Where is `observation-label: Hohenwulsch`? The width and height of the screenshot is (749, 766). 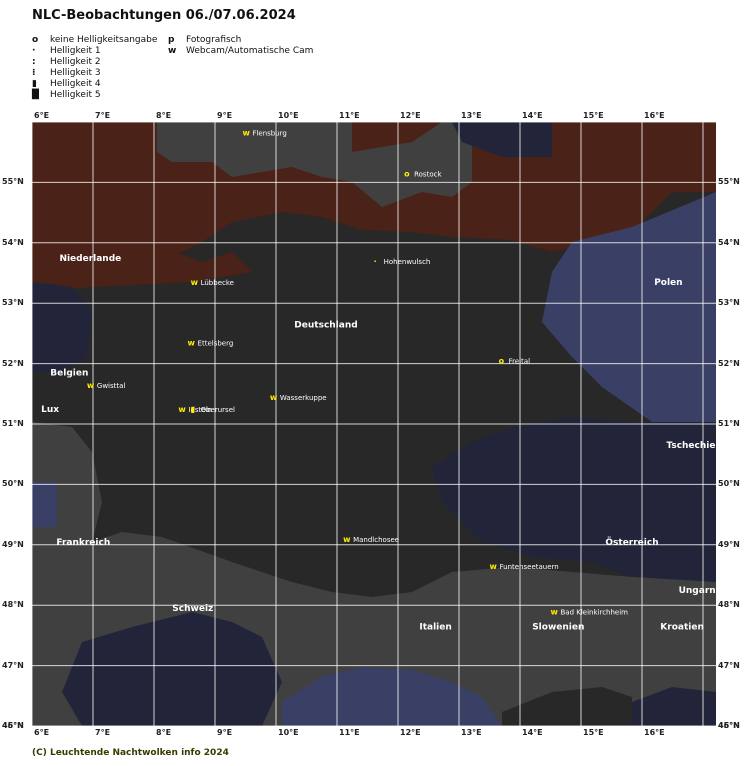 observation-label: Hohenwulsch is located at coordinates (407, 262).